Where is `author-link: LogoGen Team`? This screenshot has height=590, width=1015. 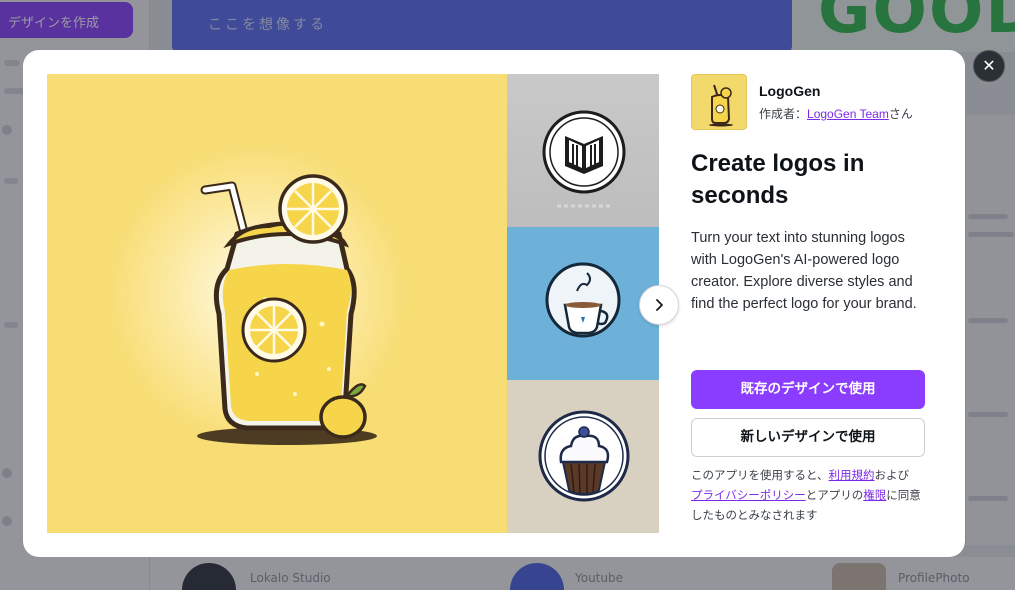
author-link: LogoGen Team is located at coordinates (848, 114).